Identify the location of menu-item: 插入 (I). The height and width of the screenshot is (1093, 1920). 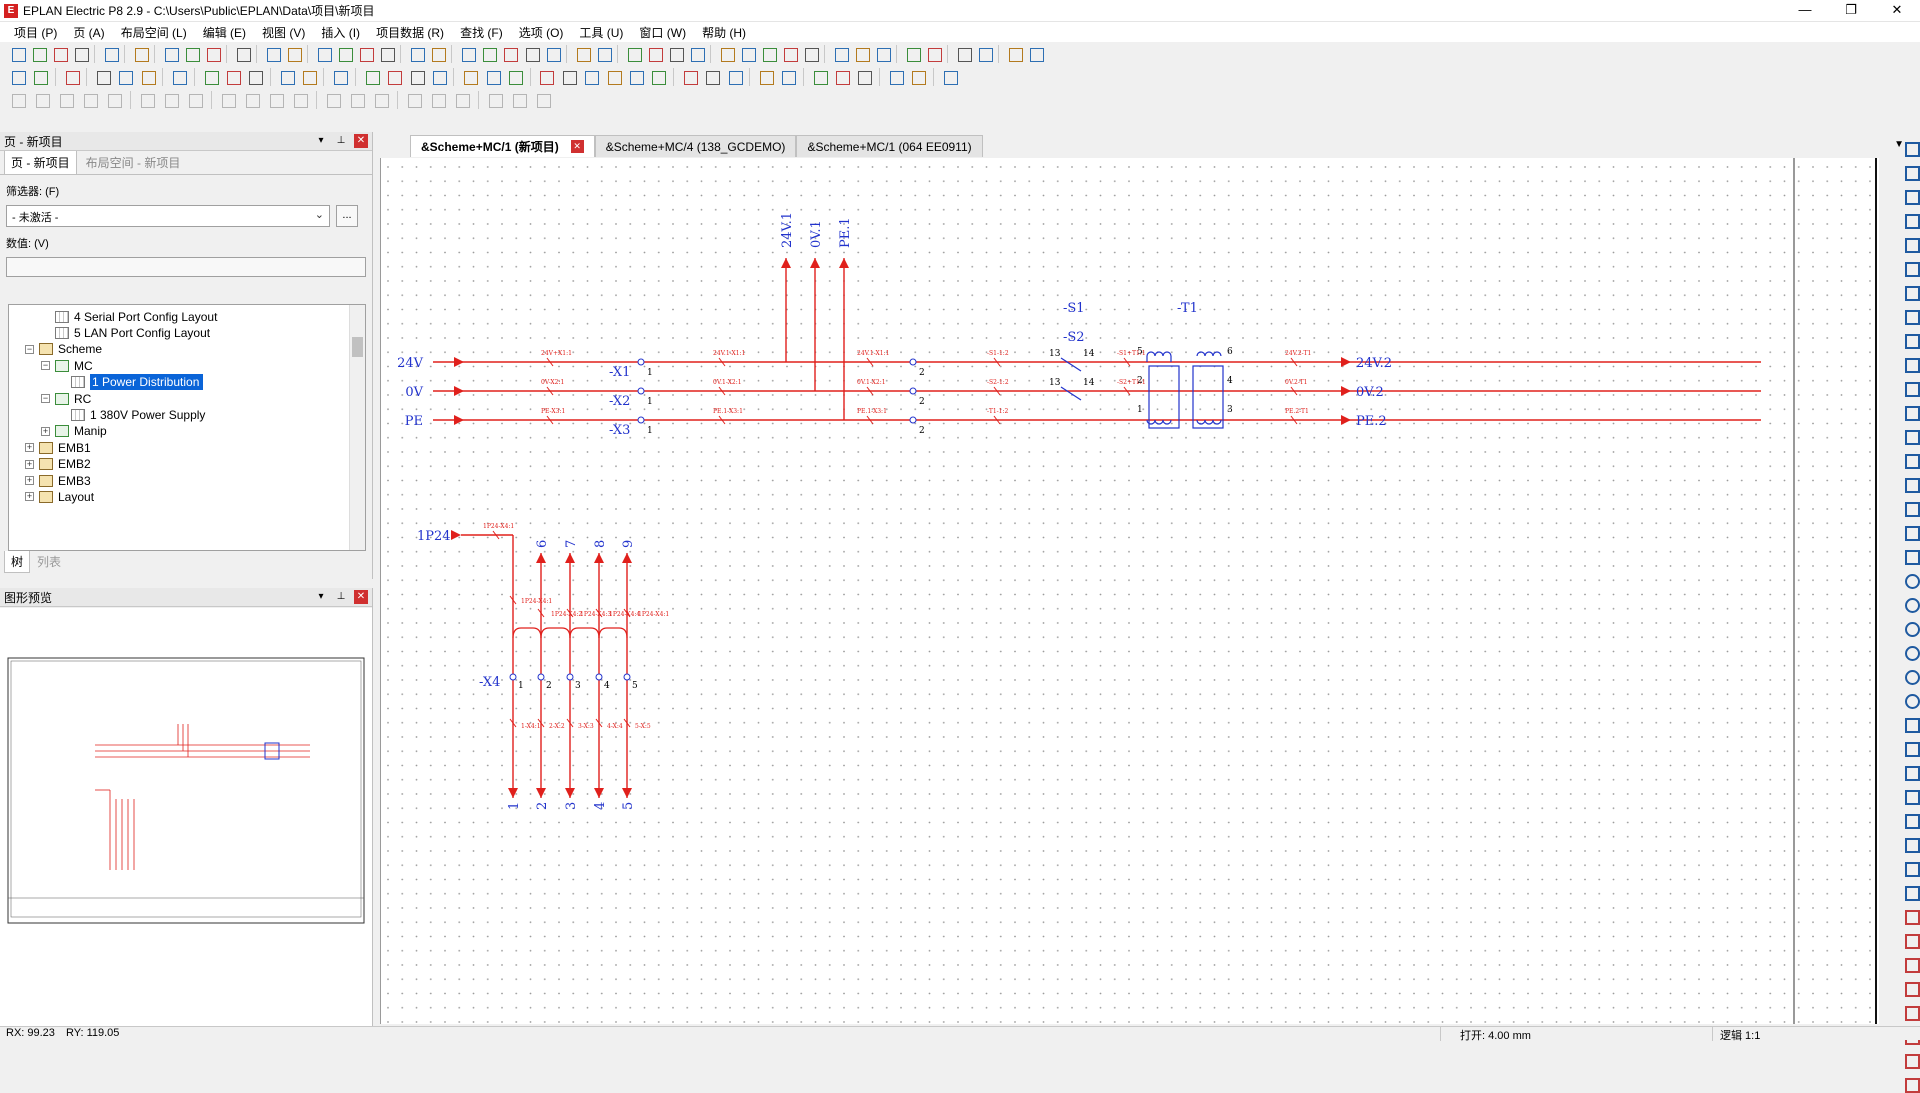
(340, 32).